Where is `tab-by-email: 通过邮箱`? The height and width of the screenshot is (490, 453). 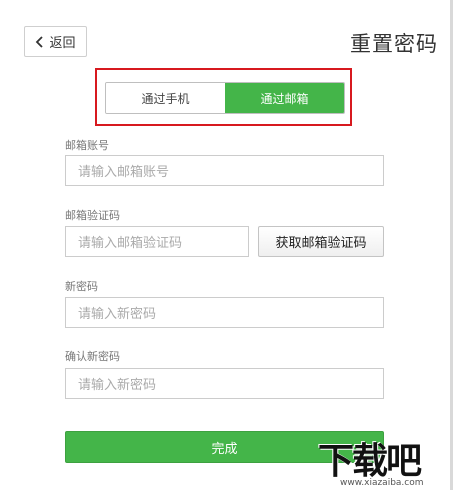
tab-by-email: 通过邮箱 is located at coordinates (284, 98).